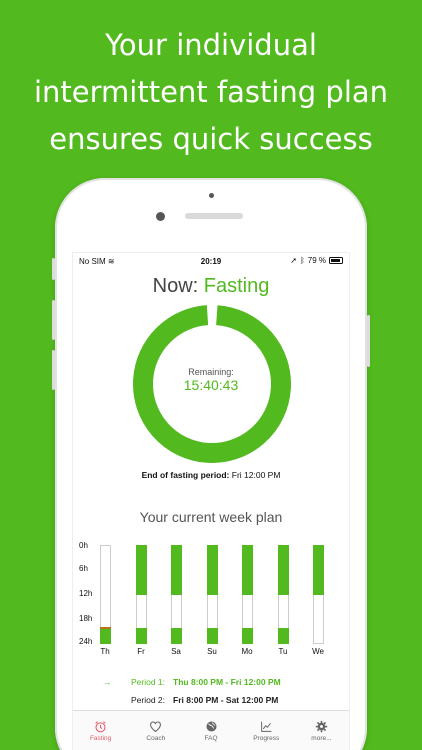  What do you see at coordinates (211, 45) in the screenshot?
I see `headline-line-1: Your individual` at bounding box center [211, 45].